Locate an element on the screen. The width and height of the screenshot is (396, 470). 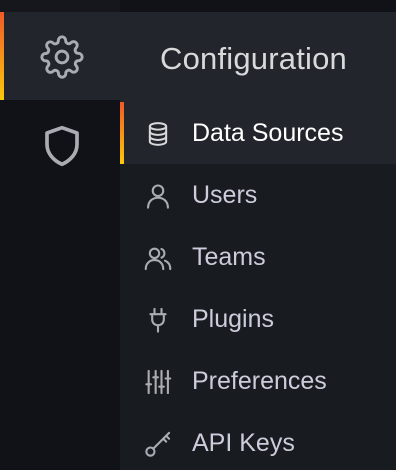
menu-title: Configuration is located at coordinates (253, 58).